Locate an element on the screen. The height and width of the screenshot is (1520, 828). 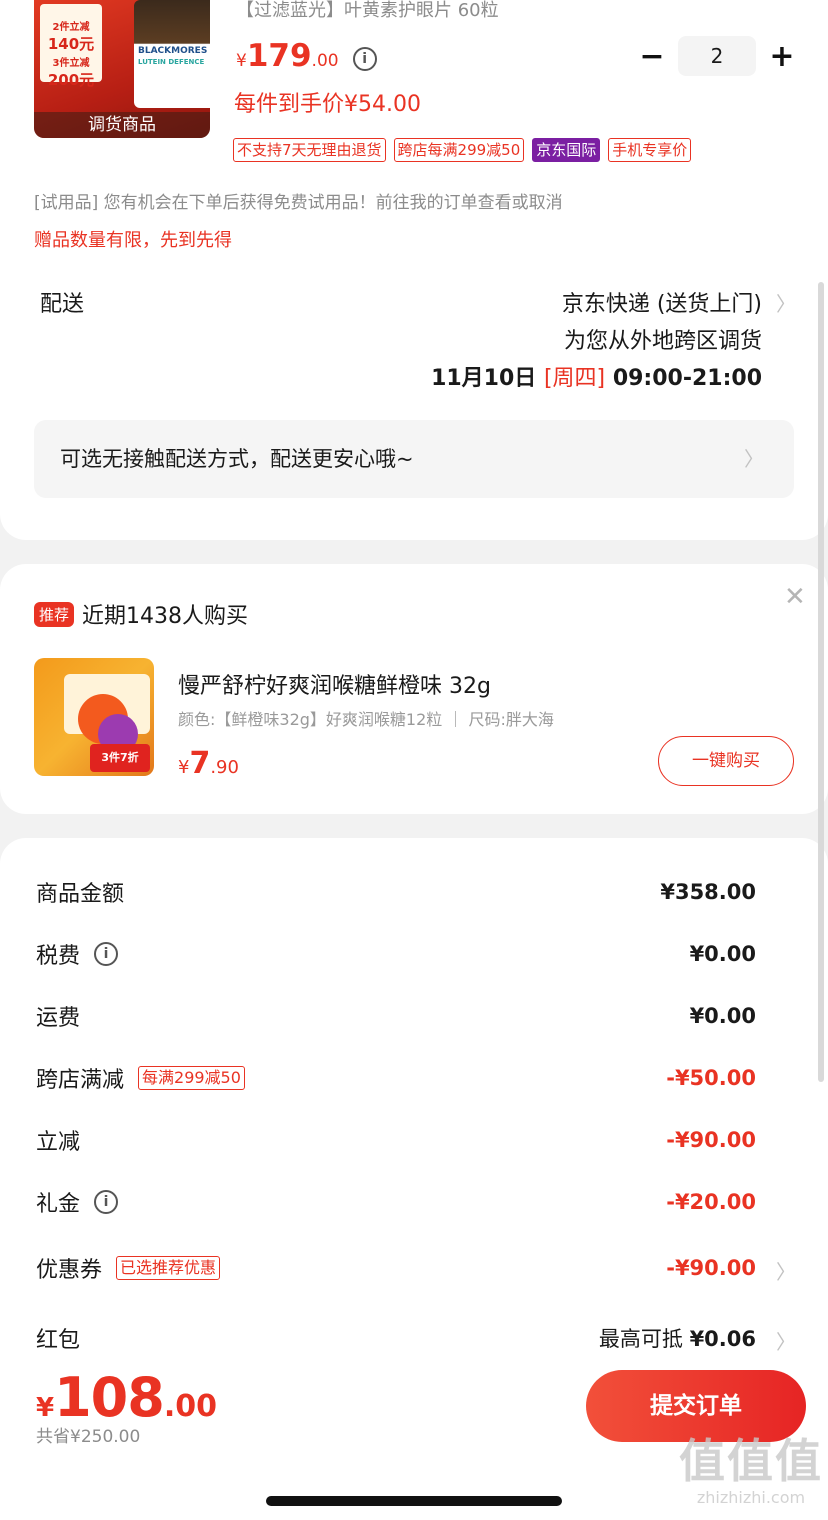
summary-label: 优惠券 is located at coordinates (69, 1270).